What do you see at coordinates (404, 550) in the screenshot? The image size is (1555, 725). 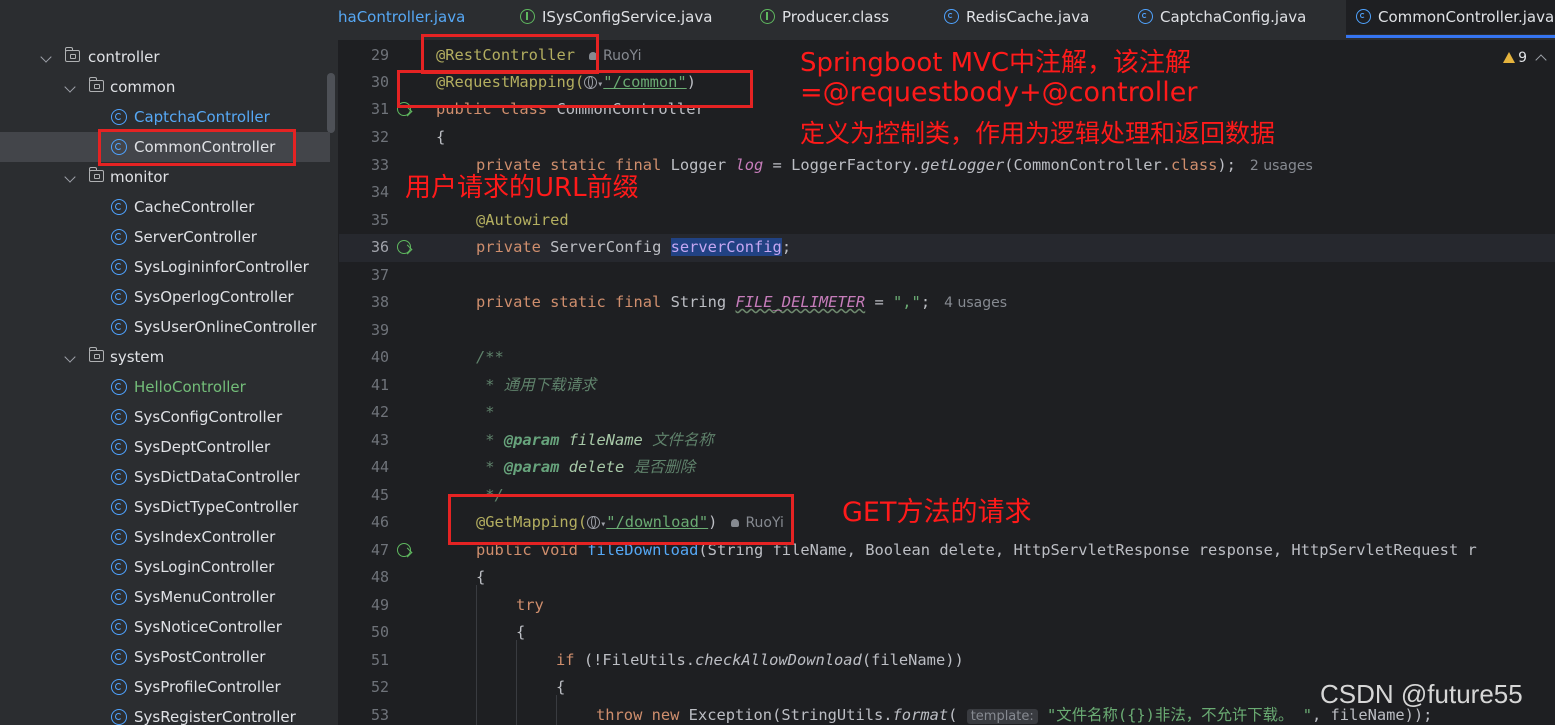 I see `endpoint-gutter-icon` at bounding box center [404, 550].